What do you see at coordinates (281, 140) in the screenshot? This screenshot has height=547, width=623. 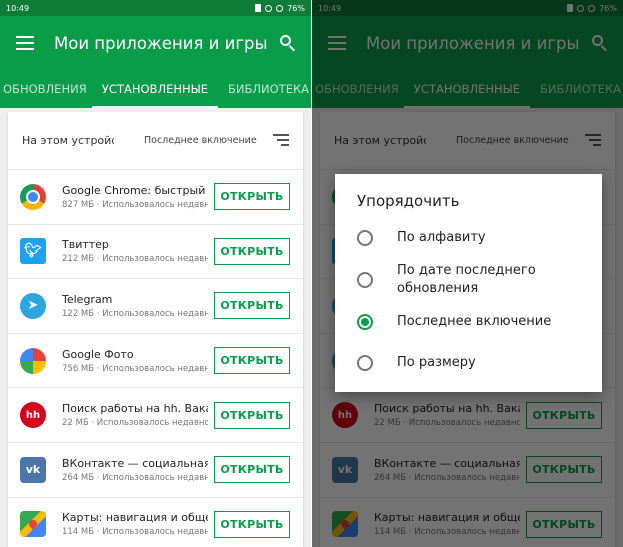 I see `sort-icon` at bounding box center [281, 140].